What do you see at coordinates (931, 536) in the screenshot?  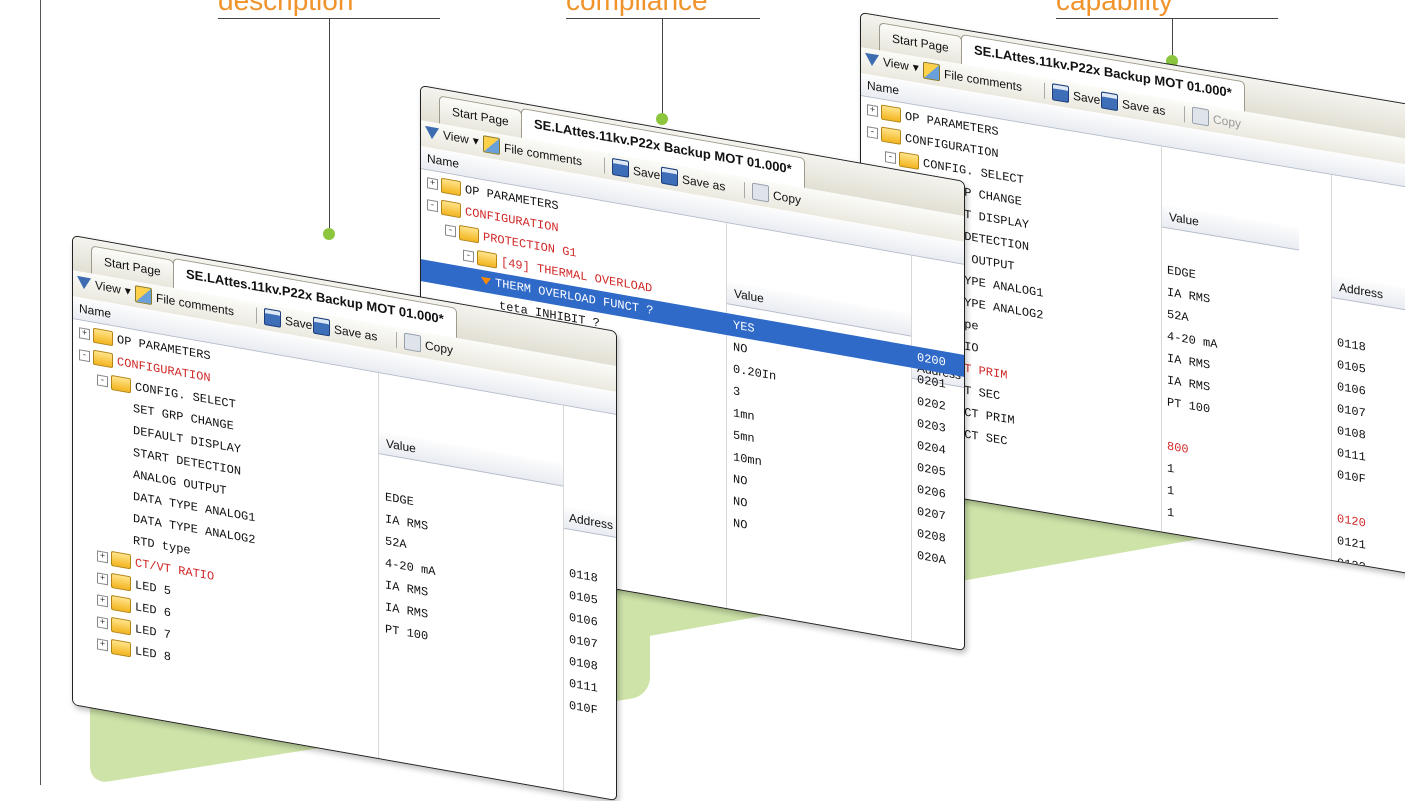 I see `row-address: 0208` at bounding box center [931, 536].